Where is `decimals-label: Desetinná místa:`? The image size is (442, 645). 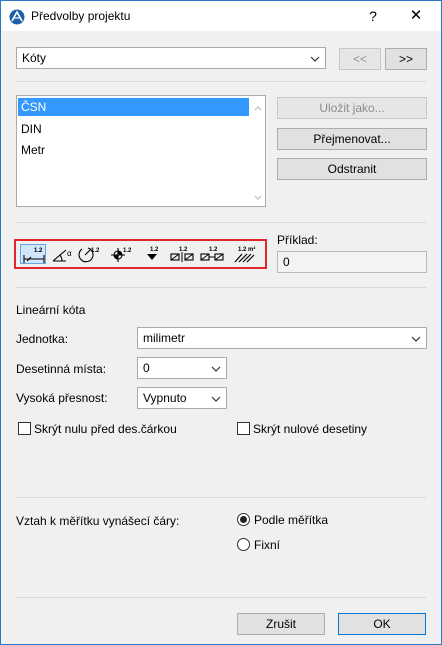
decimals-label: Desetinná místa: is located at coordinates (61, 369).